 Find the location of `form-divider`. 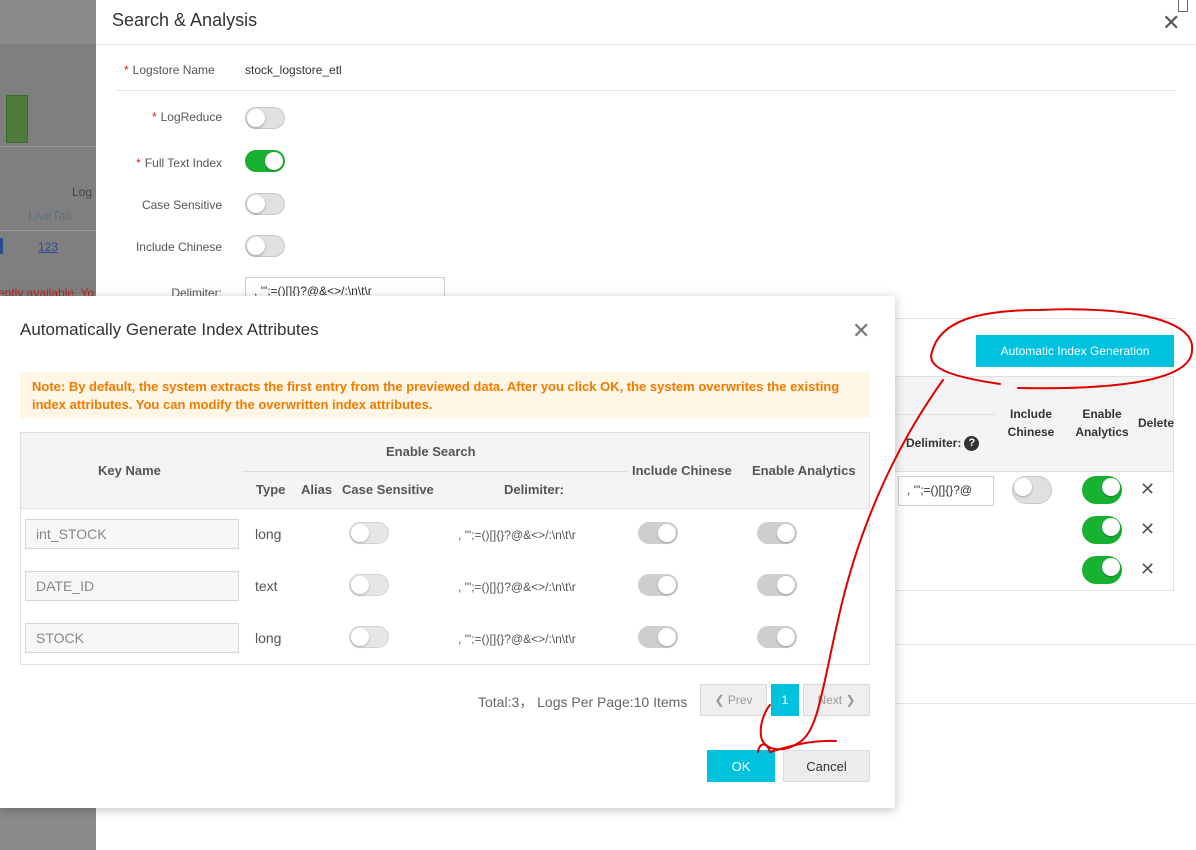

form-divider is located at coordinates (646, 90).